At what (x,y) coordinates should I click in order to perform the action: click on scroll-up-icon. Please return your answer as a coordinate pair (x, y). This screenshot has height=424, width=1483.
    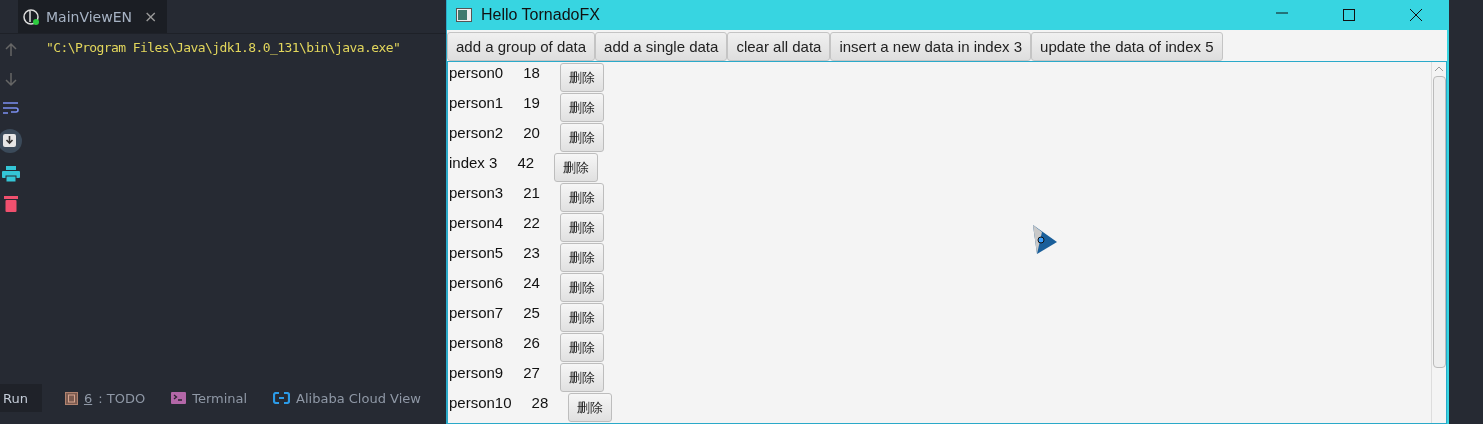
    Looking at the image, I should click on (1439, 69).